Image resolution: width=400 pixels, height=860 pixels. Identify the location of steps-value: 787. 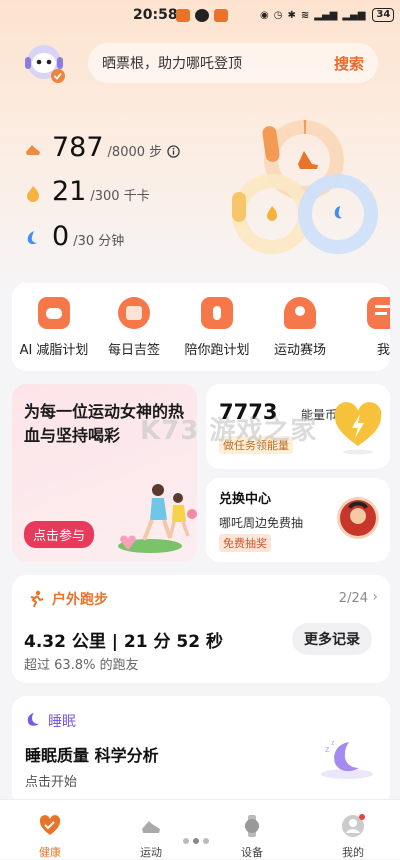
(78, 147).